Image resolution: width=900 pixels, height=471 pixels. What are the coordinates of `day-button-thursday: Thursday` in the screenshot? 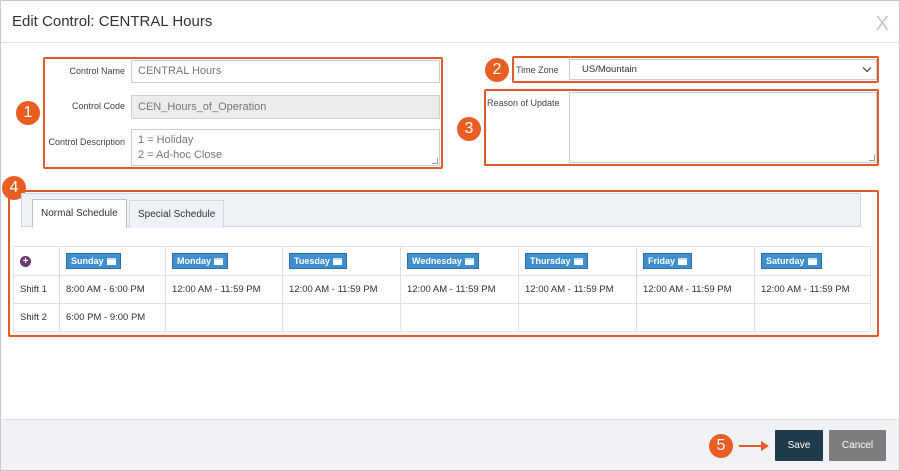 It's located at (556, 261).